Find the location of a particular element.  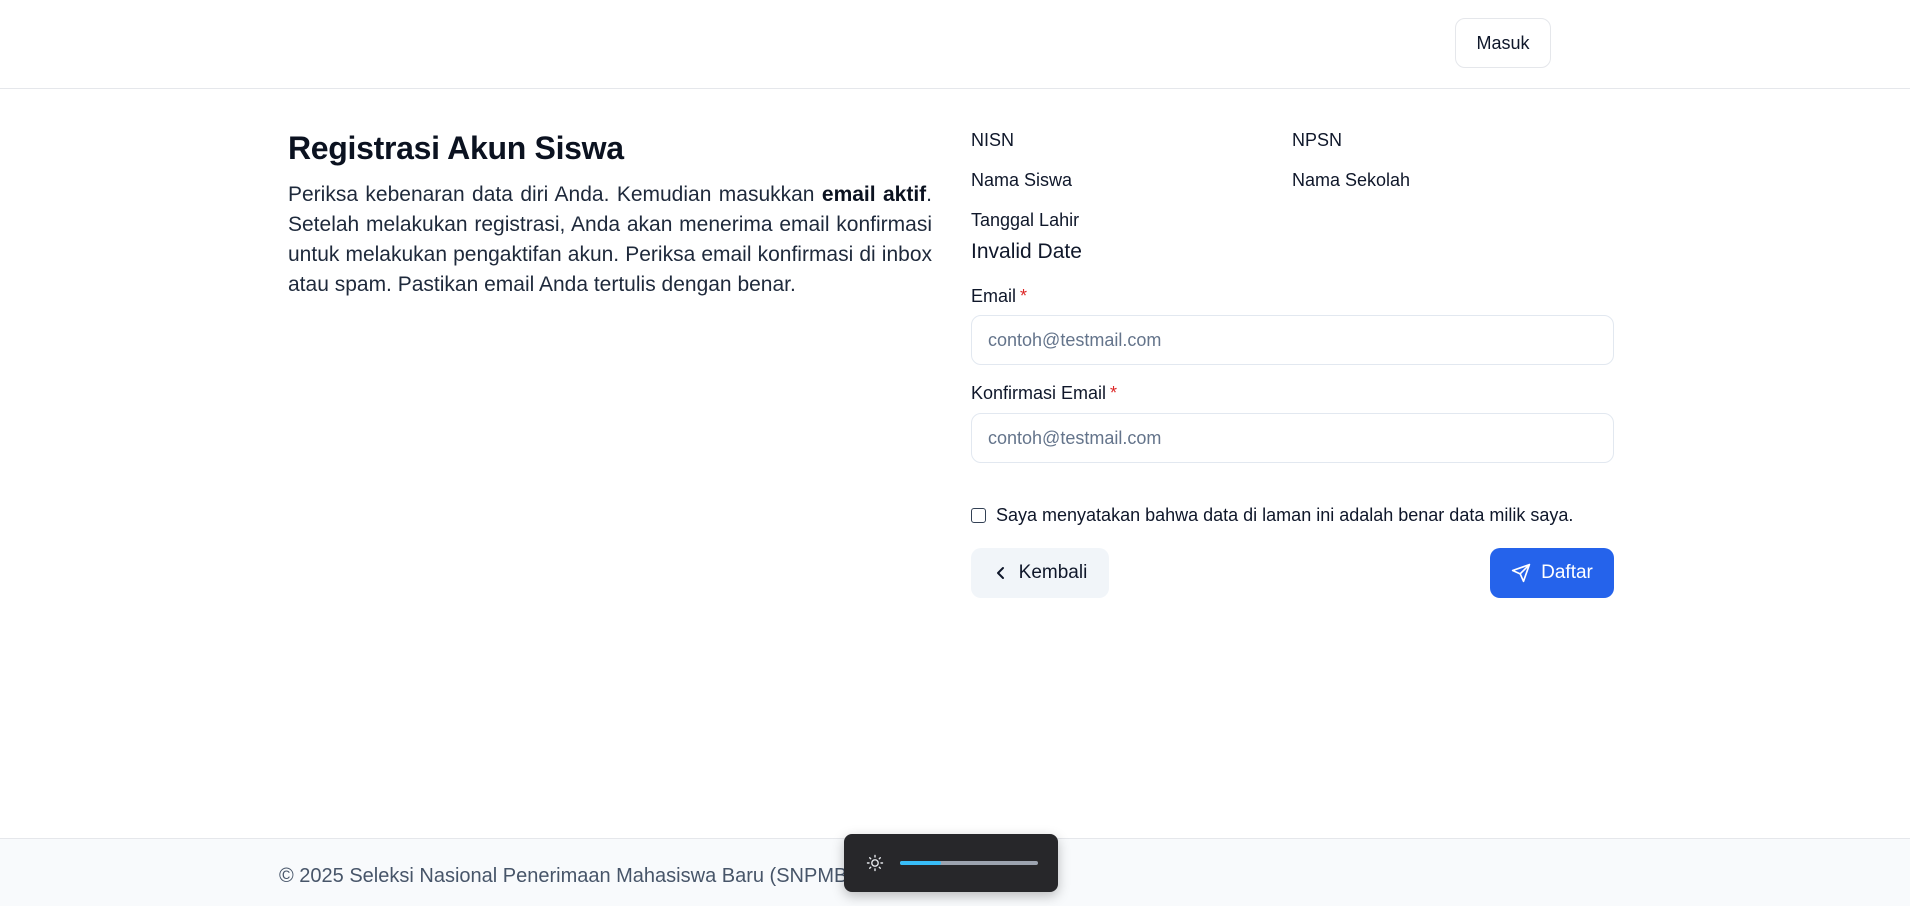

back-button-label: Kembali is located at coordinates (1053, 572).